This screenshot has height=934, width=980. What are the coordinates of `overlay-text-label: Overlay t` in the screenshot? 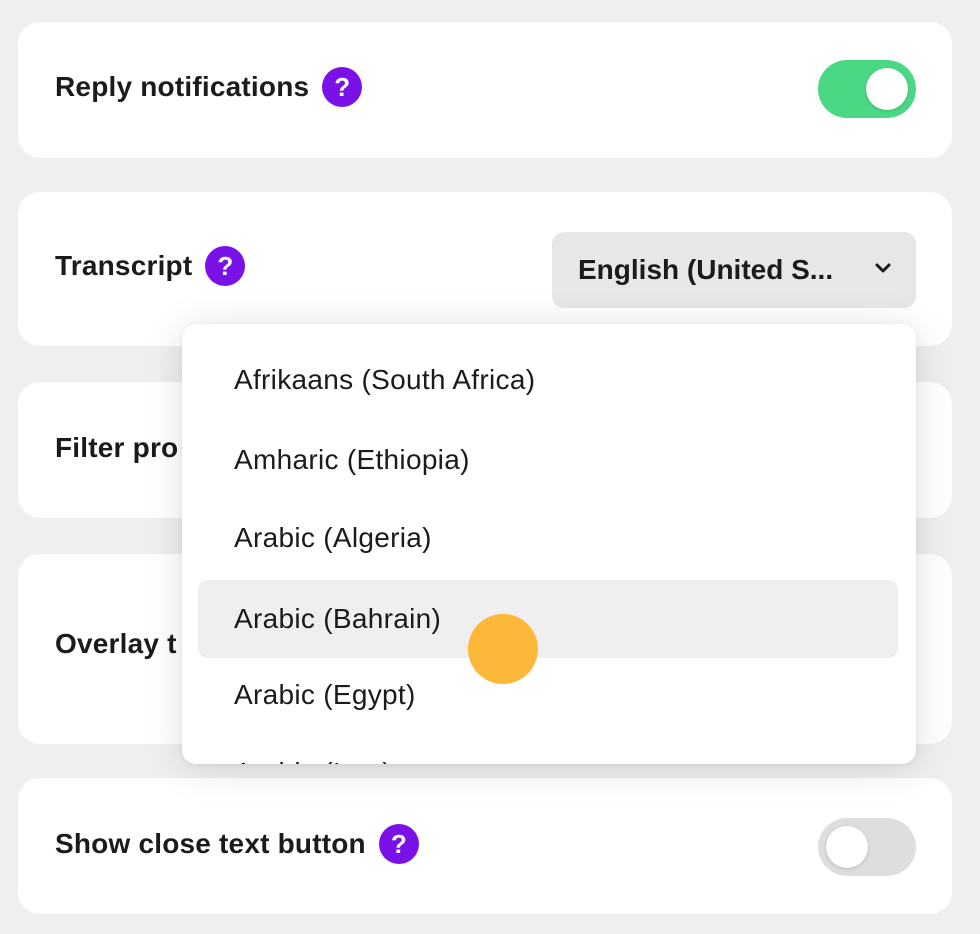 It's located at (116, 643).